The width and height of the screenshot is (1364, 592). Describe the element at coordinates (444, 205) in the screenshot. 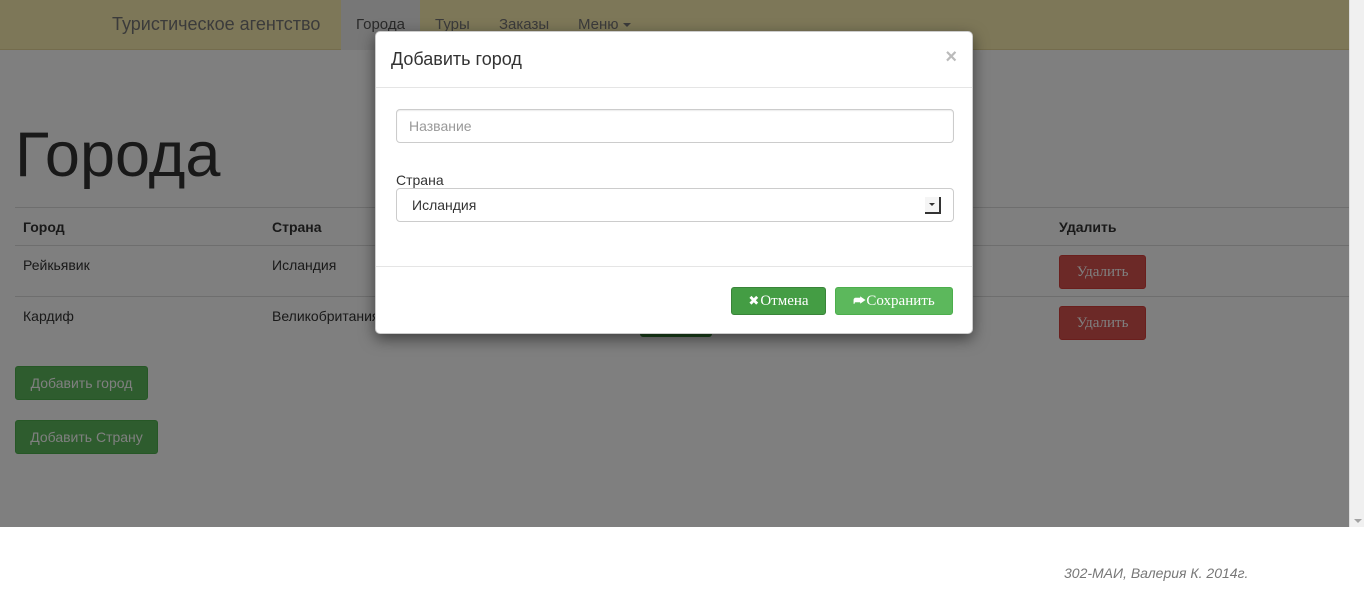

I see `country-select-value: Исландия` at that location.